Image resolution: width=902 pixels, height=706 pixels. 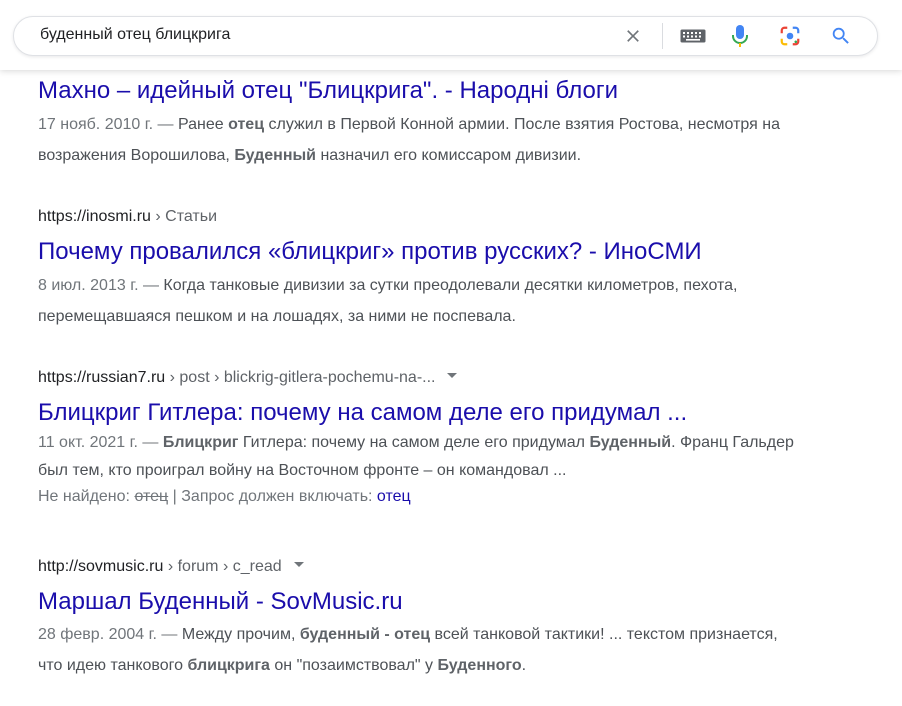 I want to click on search-box: буденный отец блицкрига, so click(x=445, y=36).